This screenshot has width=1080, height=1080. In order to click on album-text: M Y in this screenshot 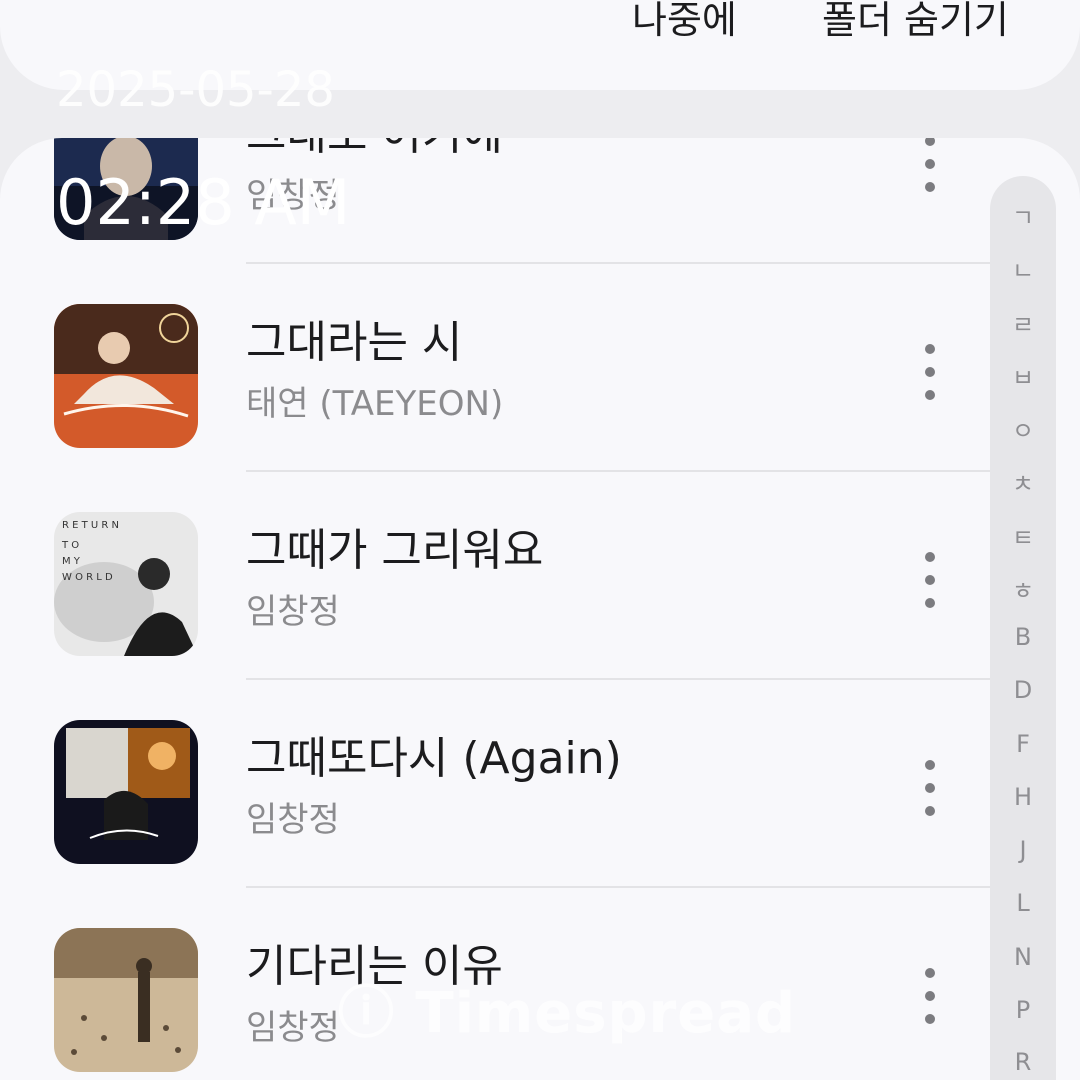, I will do `click(71, 561)`.